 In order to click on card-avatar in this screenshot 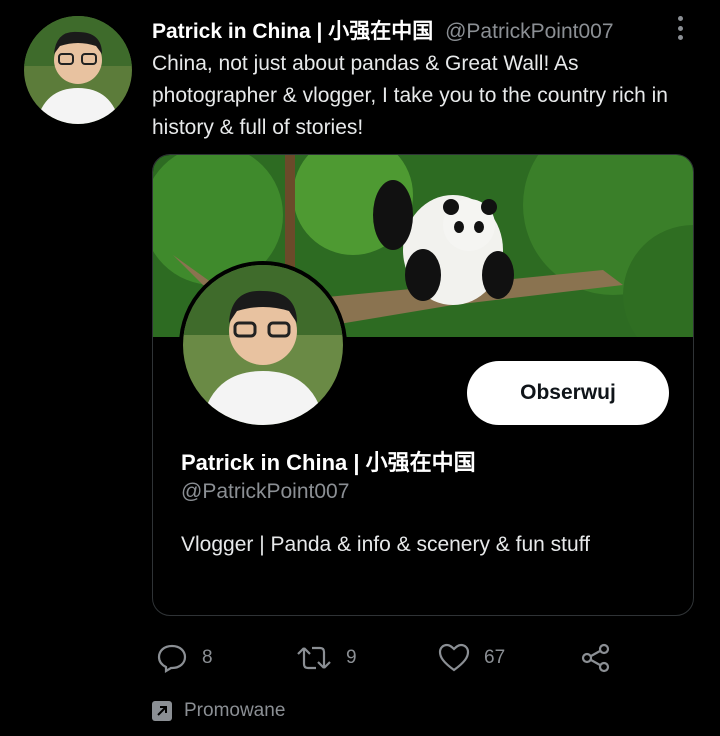, I will do `click(263, 345)`.